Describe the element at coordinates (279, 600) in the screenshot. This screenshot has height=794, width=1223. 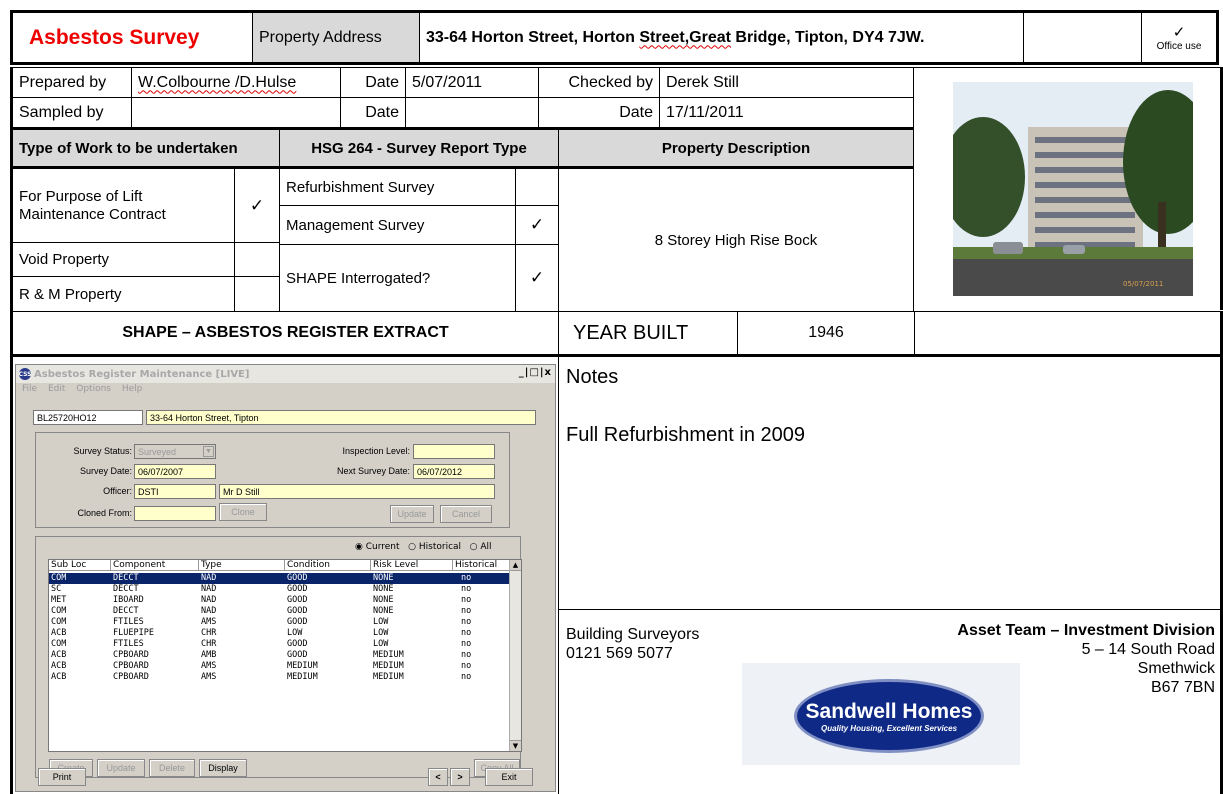
I see `table-row: MET IBOARD NAD GOOD NONE no` at that location.